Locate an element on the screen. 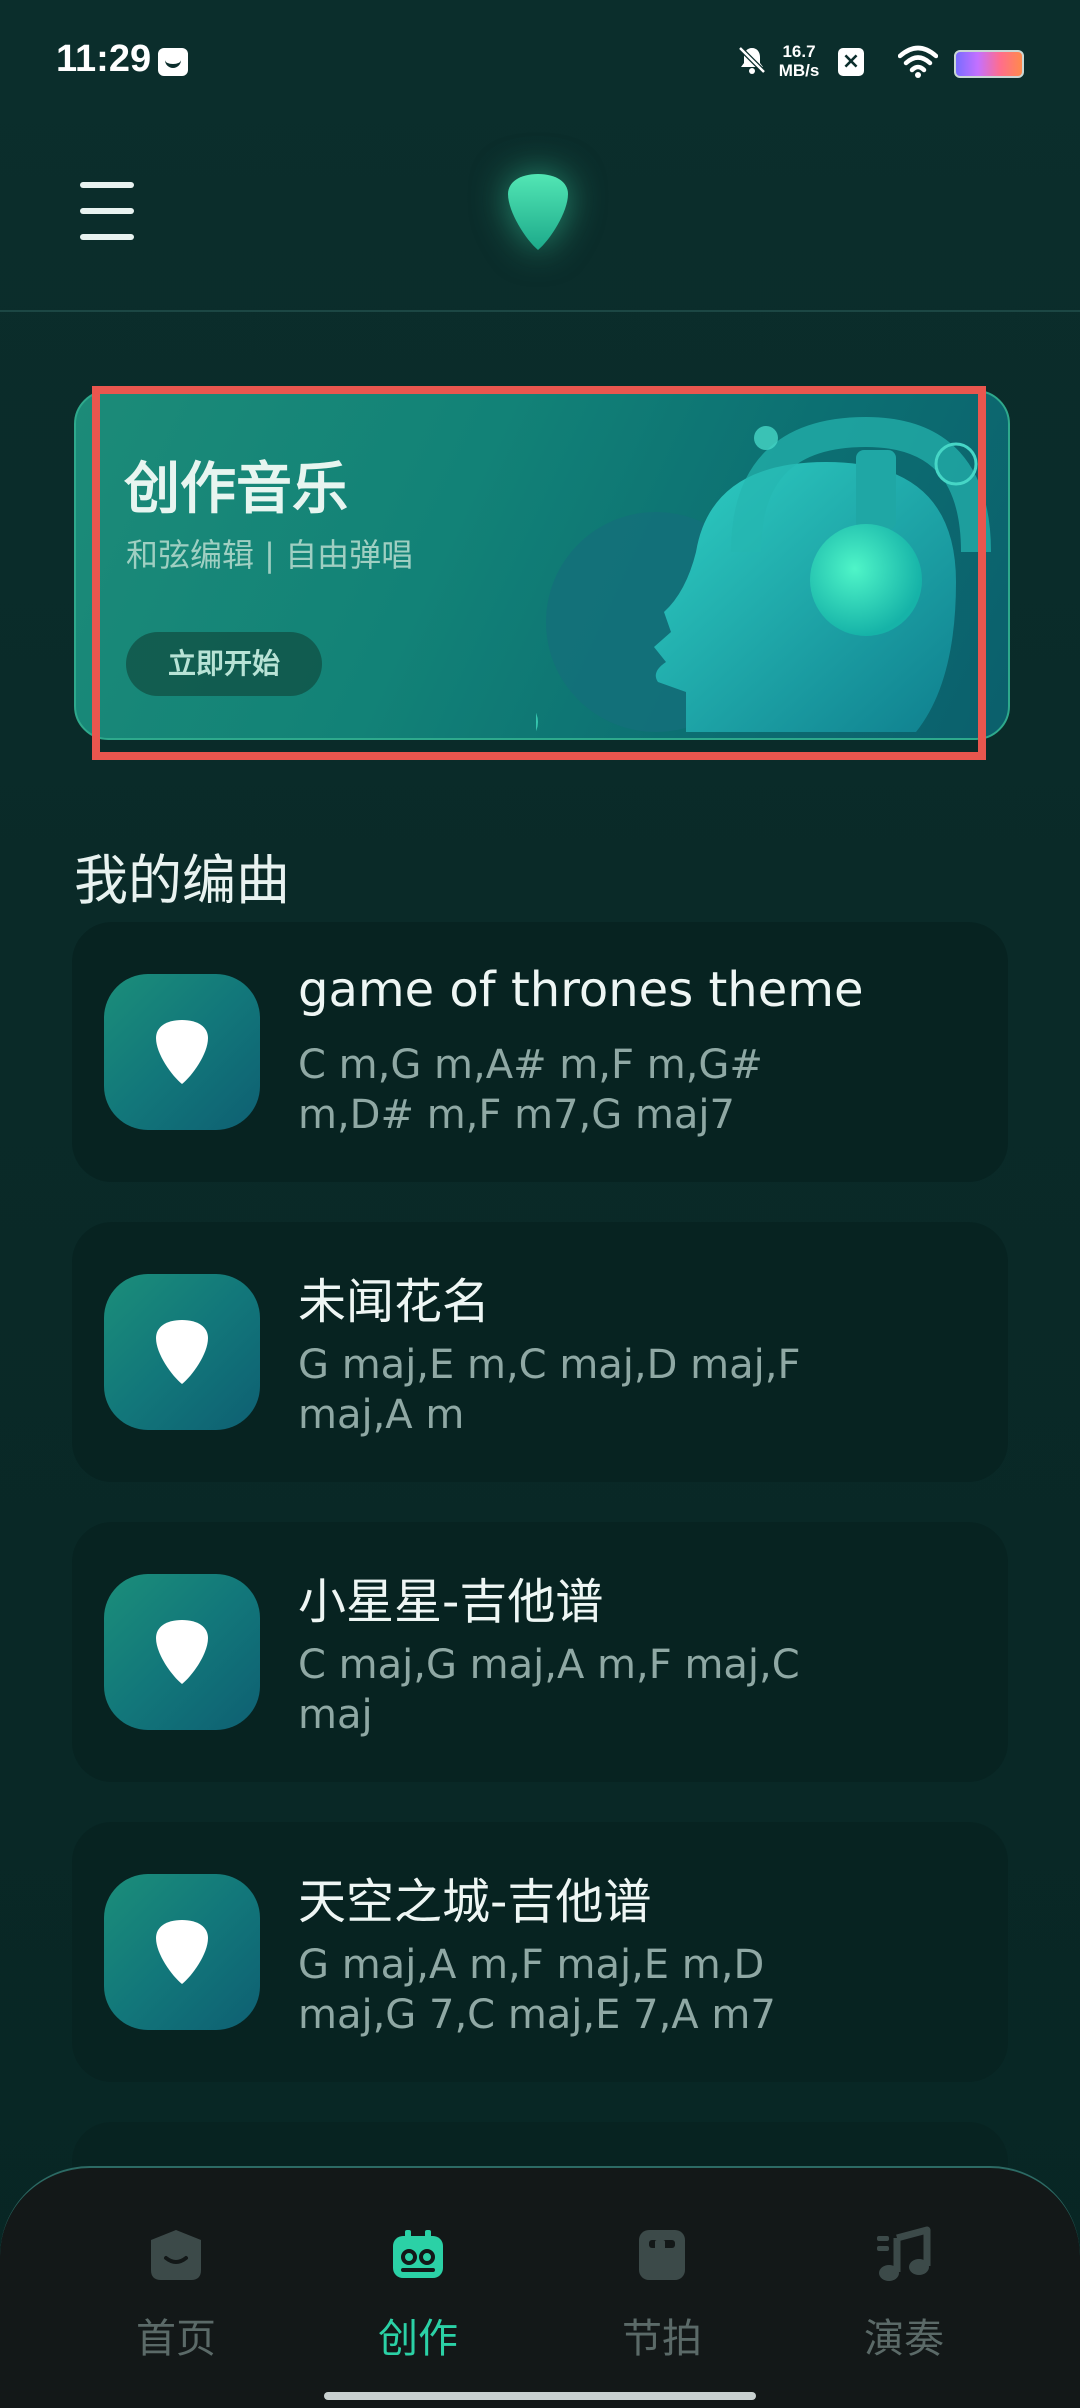  status-bar: 11:29 16.7 MB/s × is located at coordinates (540, 60).